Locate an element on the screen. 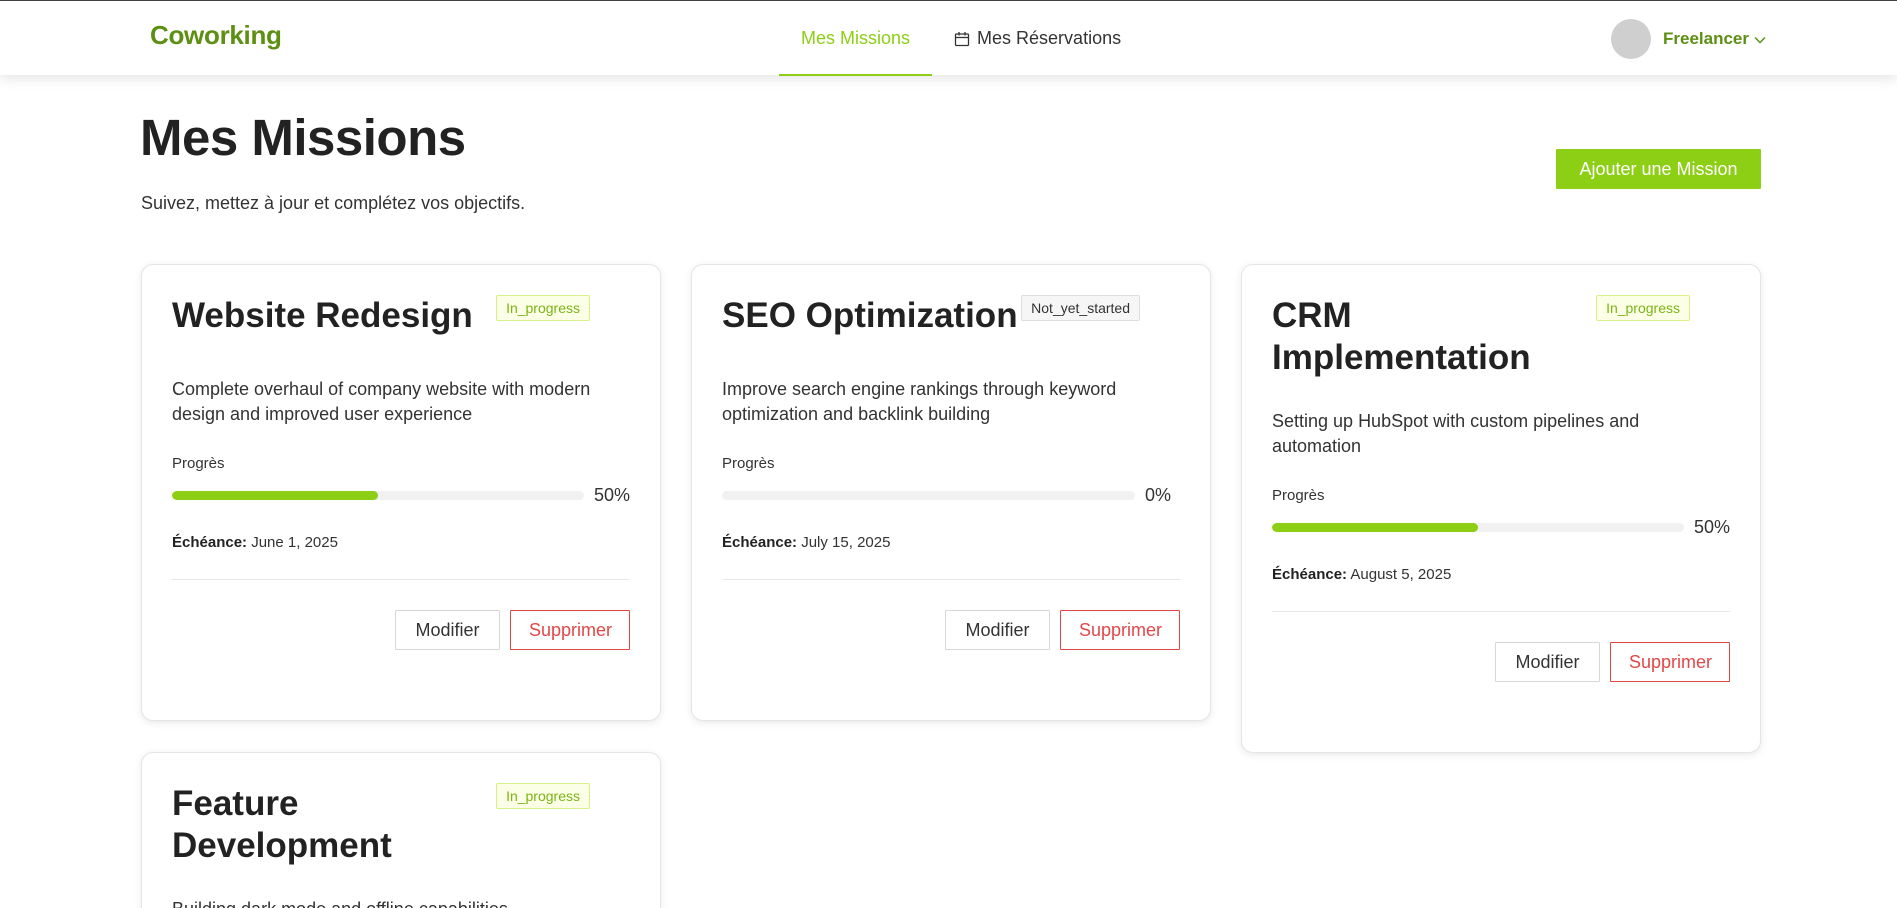  add-mission-button: Ajouter une Mission is located at coordinates (1658, 169).